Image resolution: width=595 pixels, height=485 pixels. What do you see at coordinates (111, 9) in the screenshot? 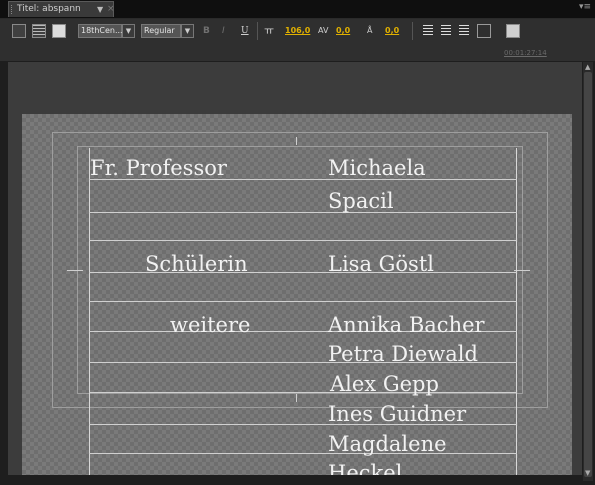
I see `close-icon: ×` at bounding box center [111, 9].